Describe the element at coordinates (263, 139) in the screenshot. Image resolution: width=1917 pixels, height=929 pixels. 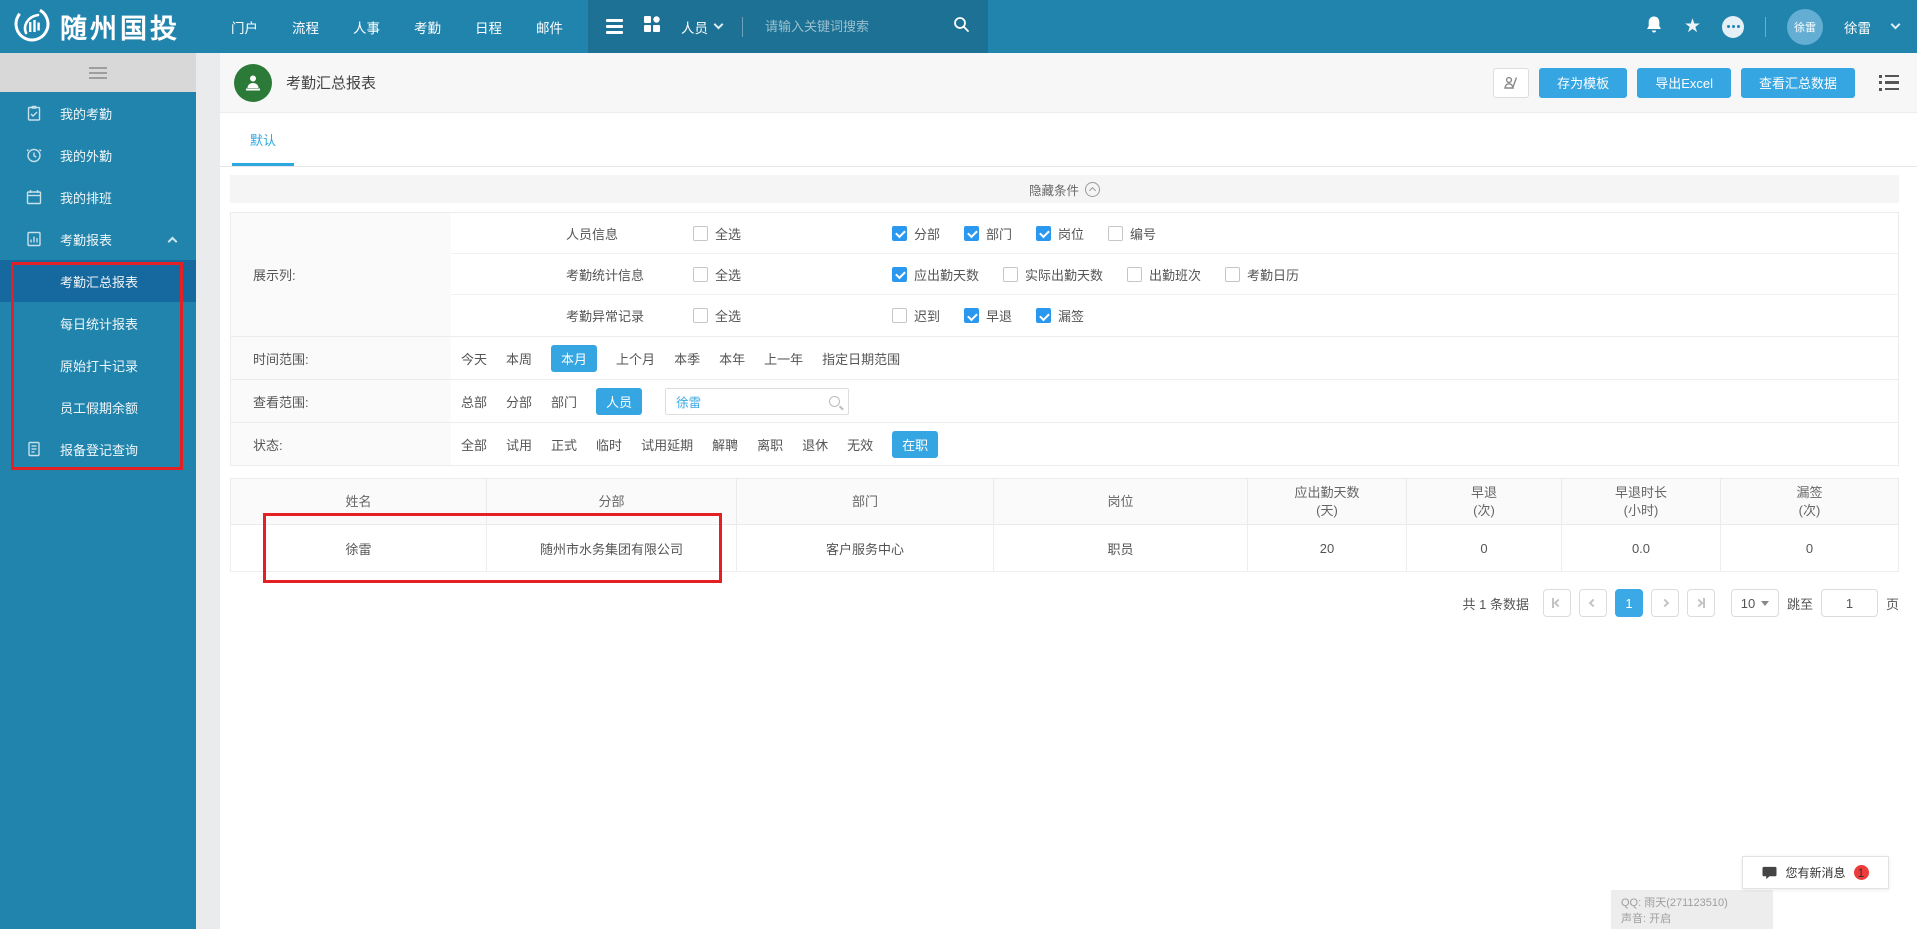
I see `tab-default: 默认` at that location.